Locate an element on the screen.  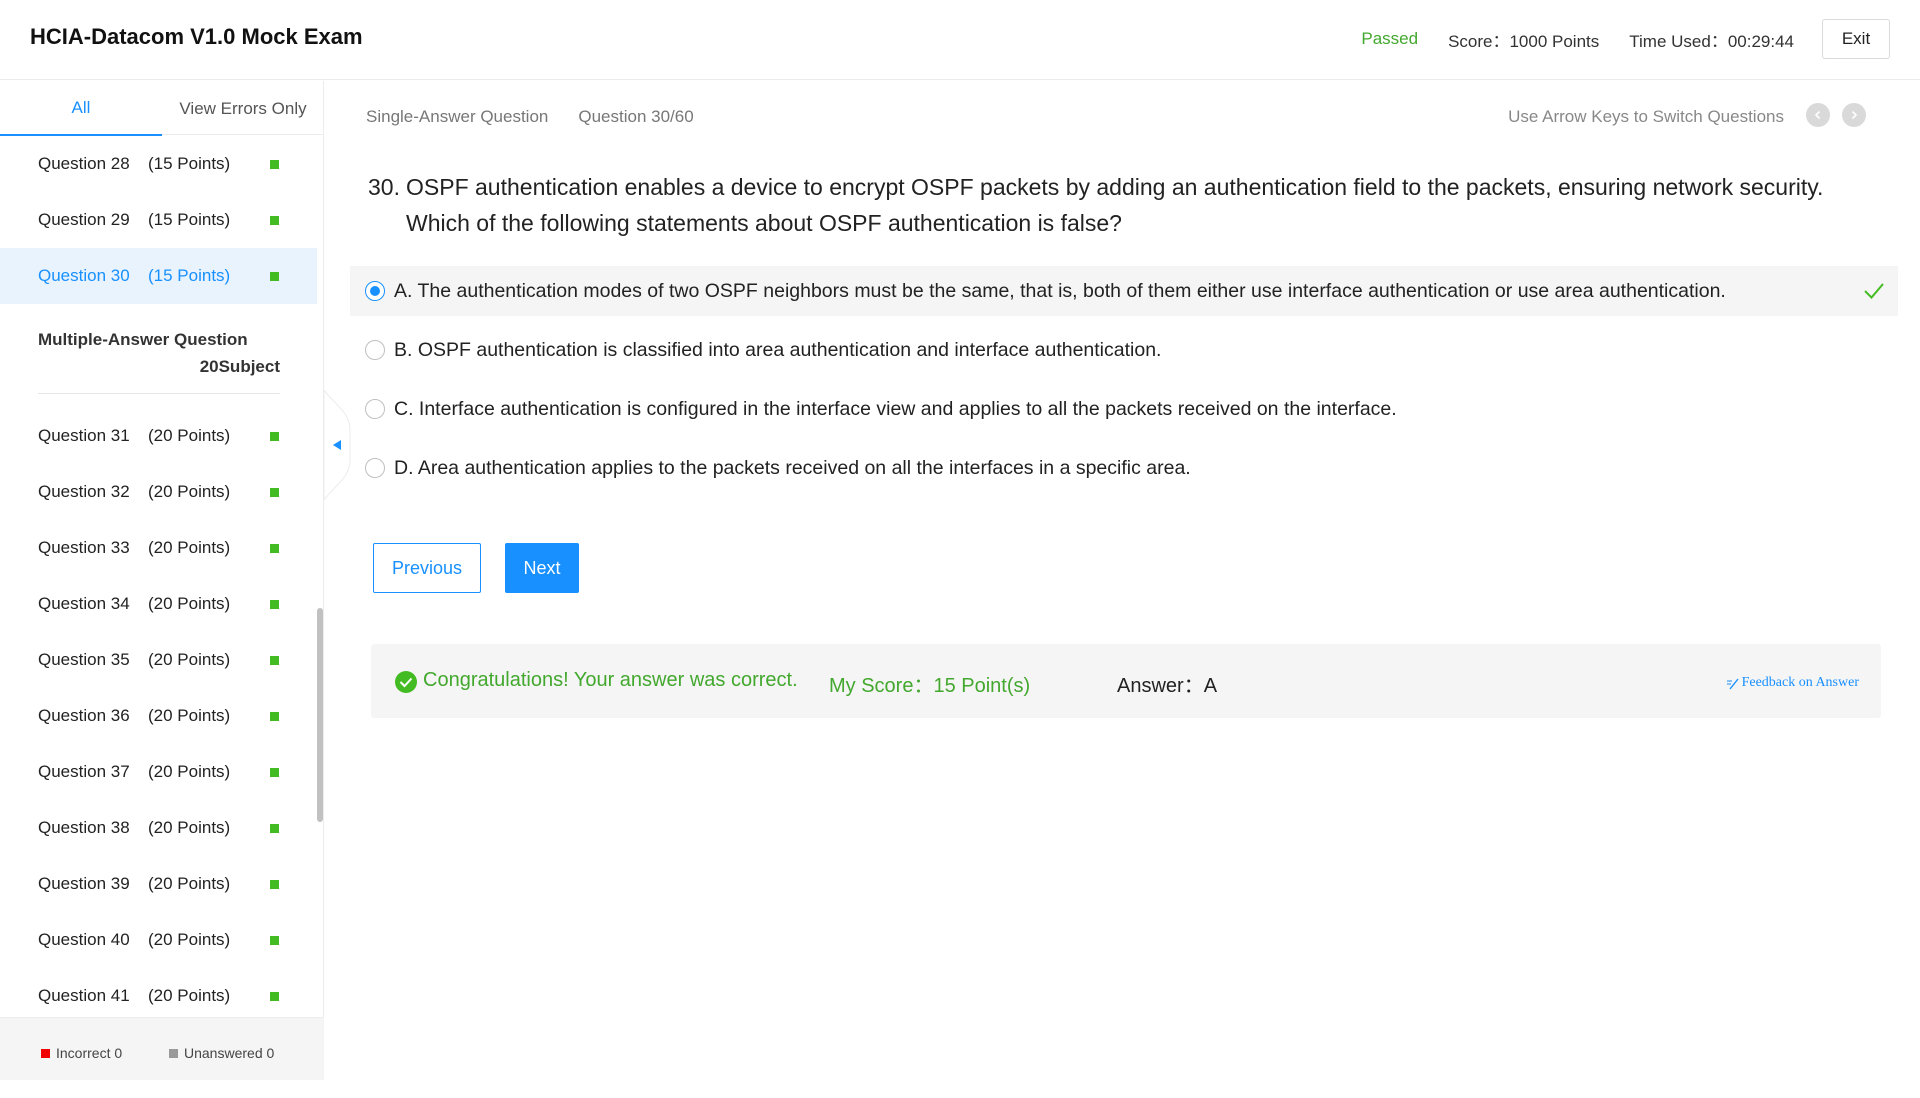
next-arrow-icon is located at coordinates (1854, 115).